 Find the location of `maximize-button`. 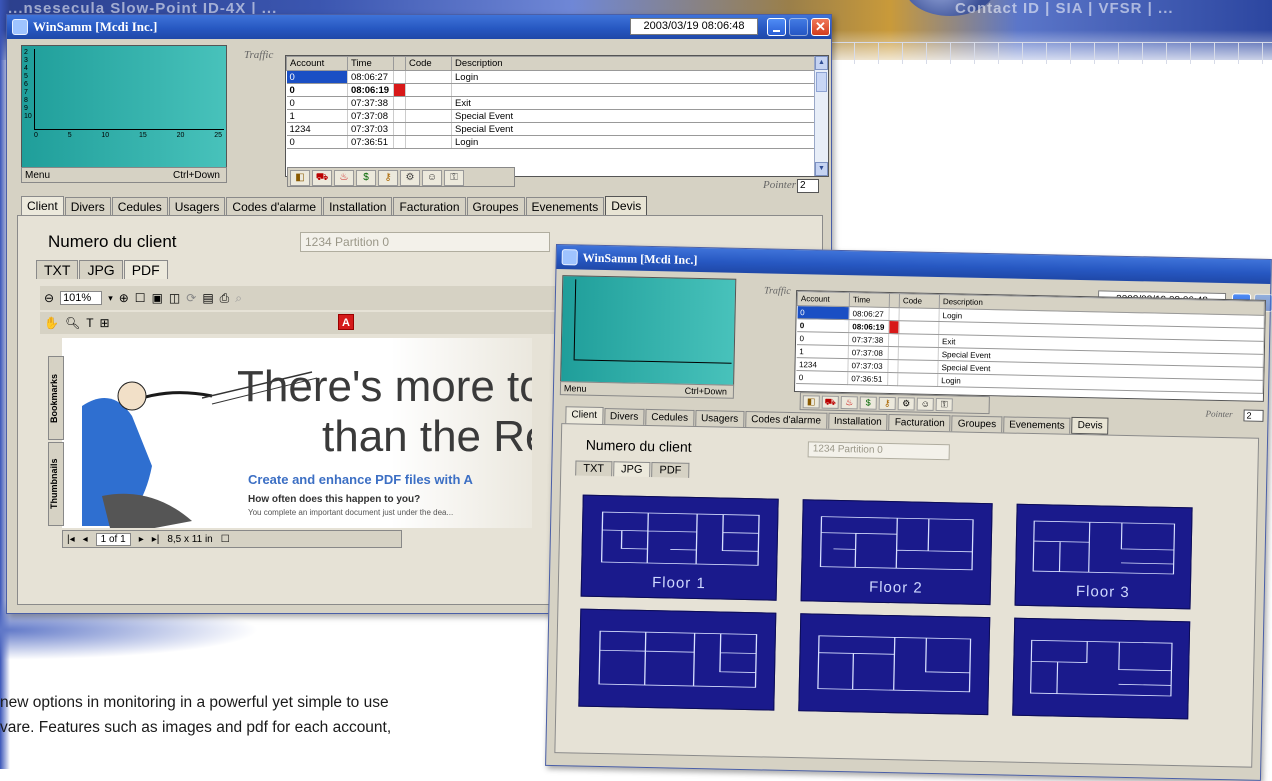

maximize-button is located at coordinates (798, 27).